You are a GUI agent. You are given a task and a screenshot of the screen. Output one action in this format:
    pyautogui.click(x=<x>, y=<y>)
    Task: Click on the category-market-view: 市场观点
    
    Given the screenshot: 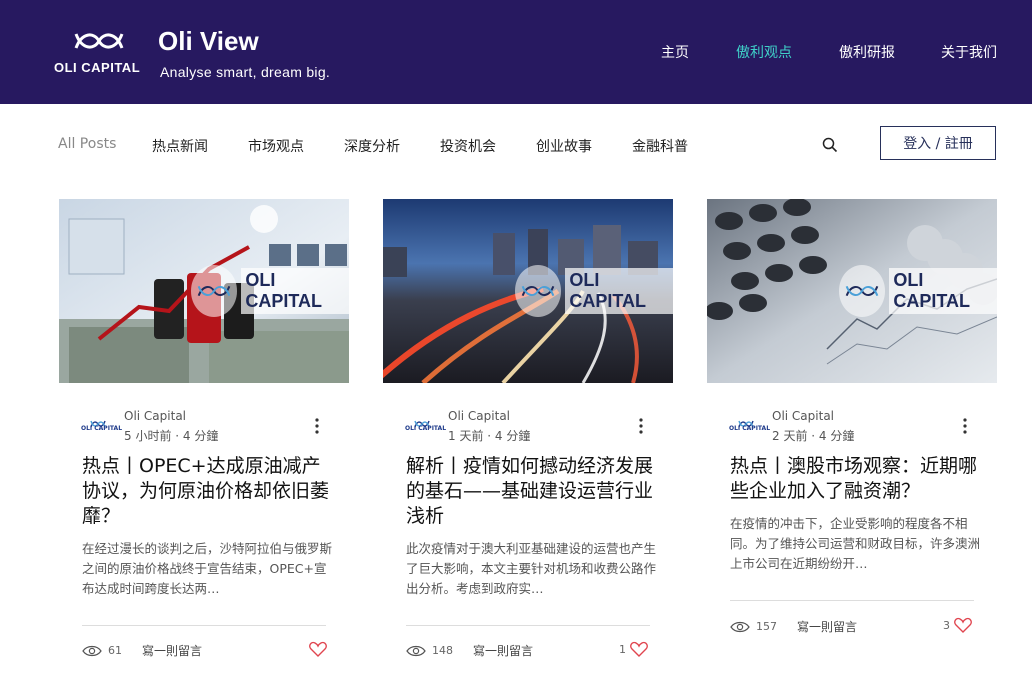 What is the action you would take?
    pyautogui.click(x=276, y=146)
    